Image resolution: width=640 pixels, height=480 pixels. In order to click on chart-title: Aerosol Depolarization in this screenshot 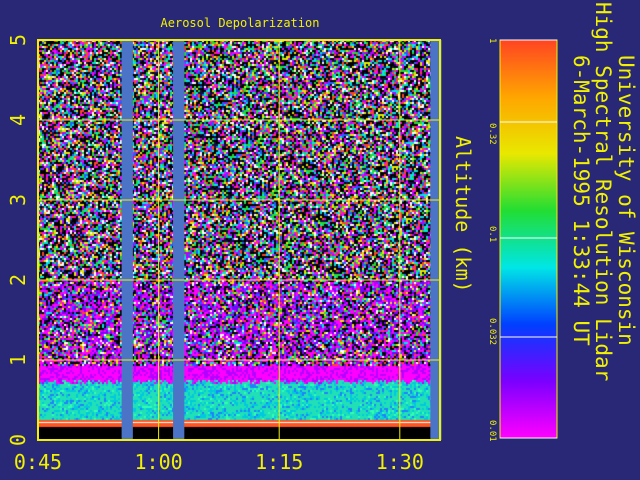, I will do `click(240, 23)`.